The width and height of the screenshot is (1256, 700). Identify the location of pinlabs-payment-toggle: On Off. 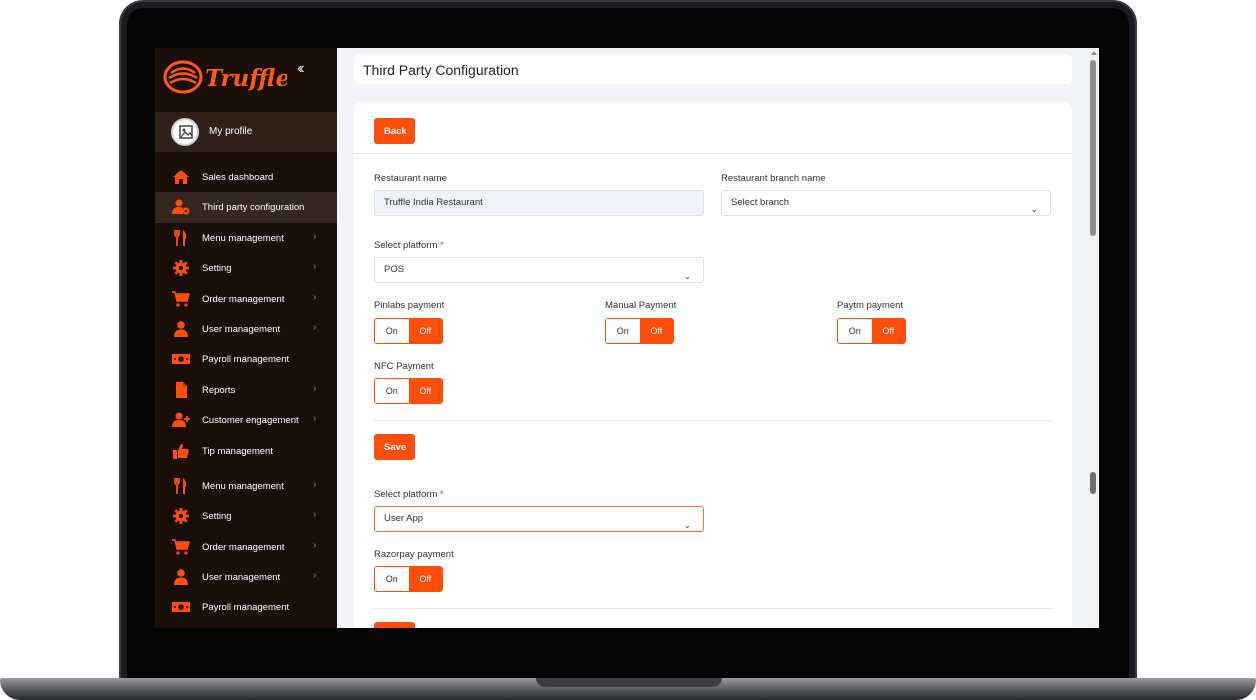
(408, 331).